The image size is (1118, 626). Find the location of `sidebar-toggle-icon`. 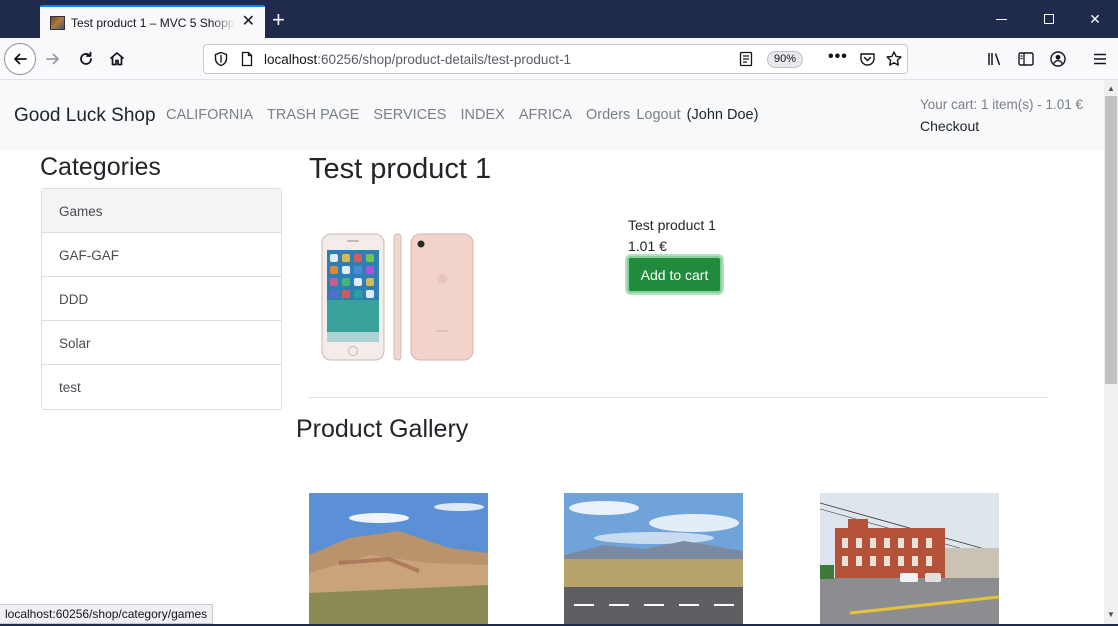

sidebar-toggle-icon is located at coordinates (1026, 59).